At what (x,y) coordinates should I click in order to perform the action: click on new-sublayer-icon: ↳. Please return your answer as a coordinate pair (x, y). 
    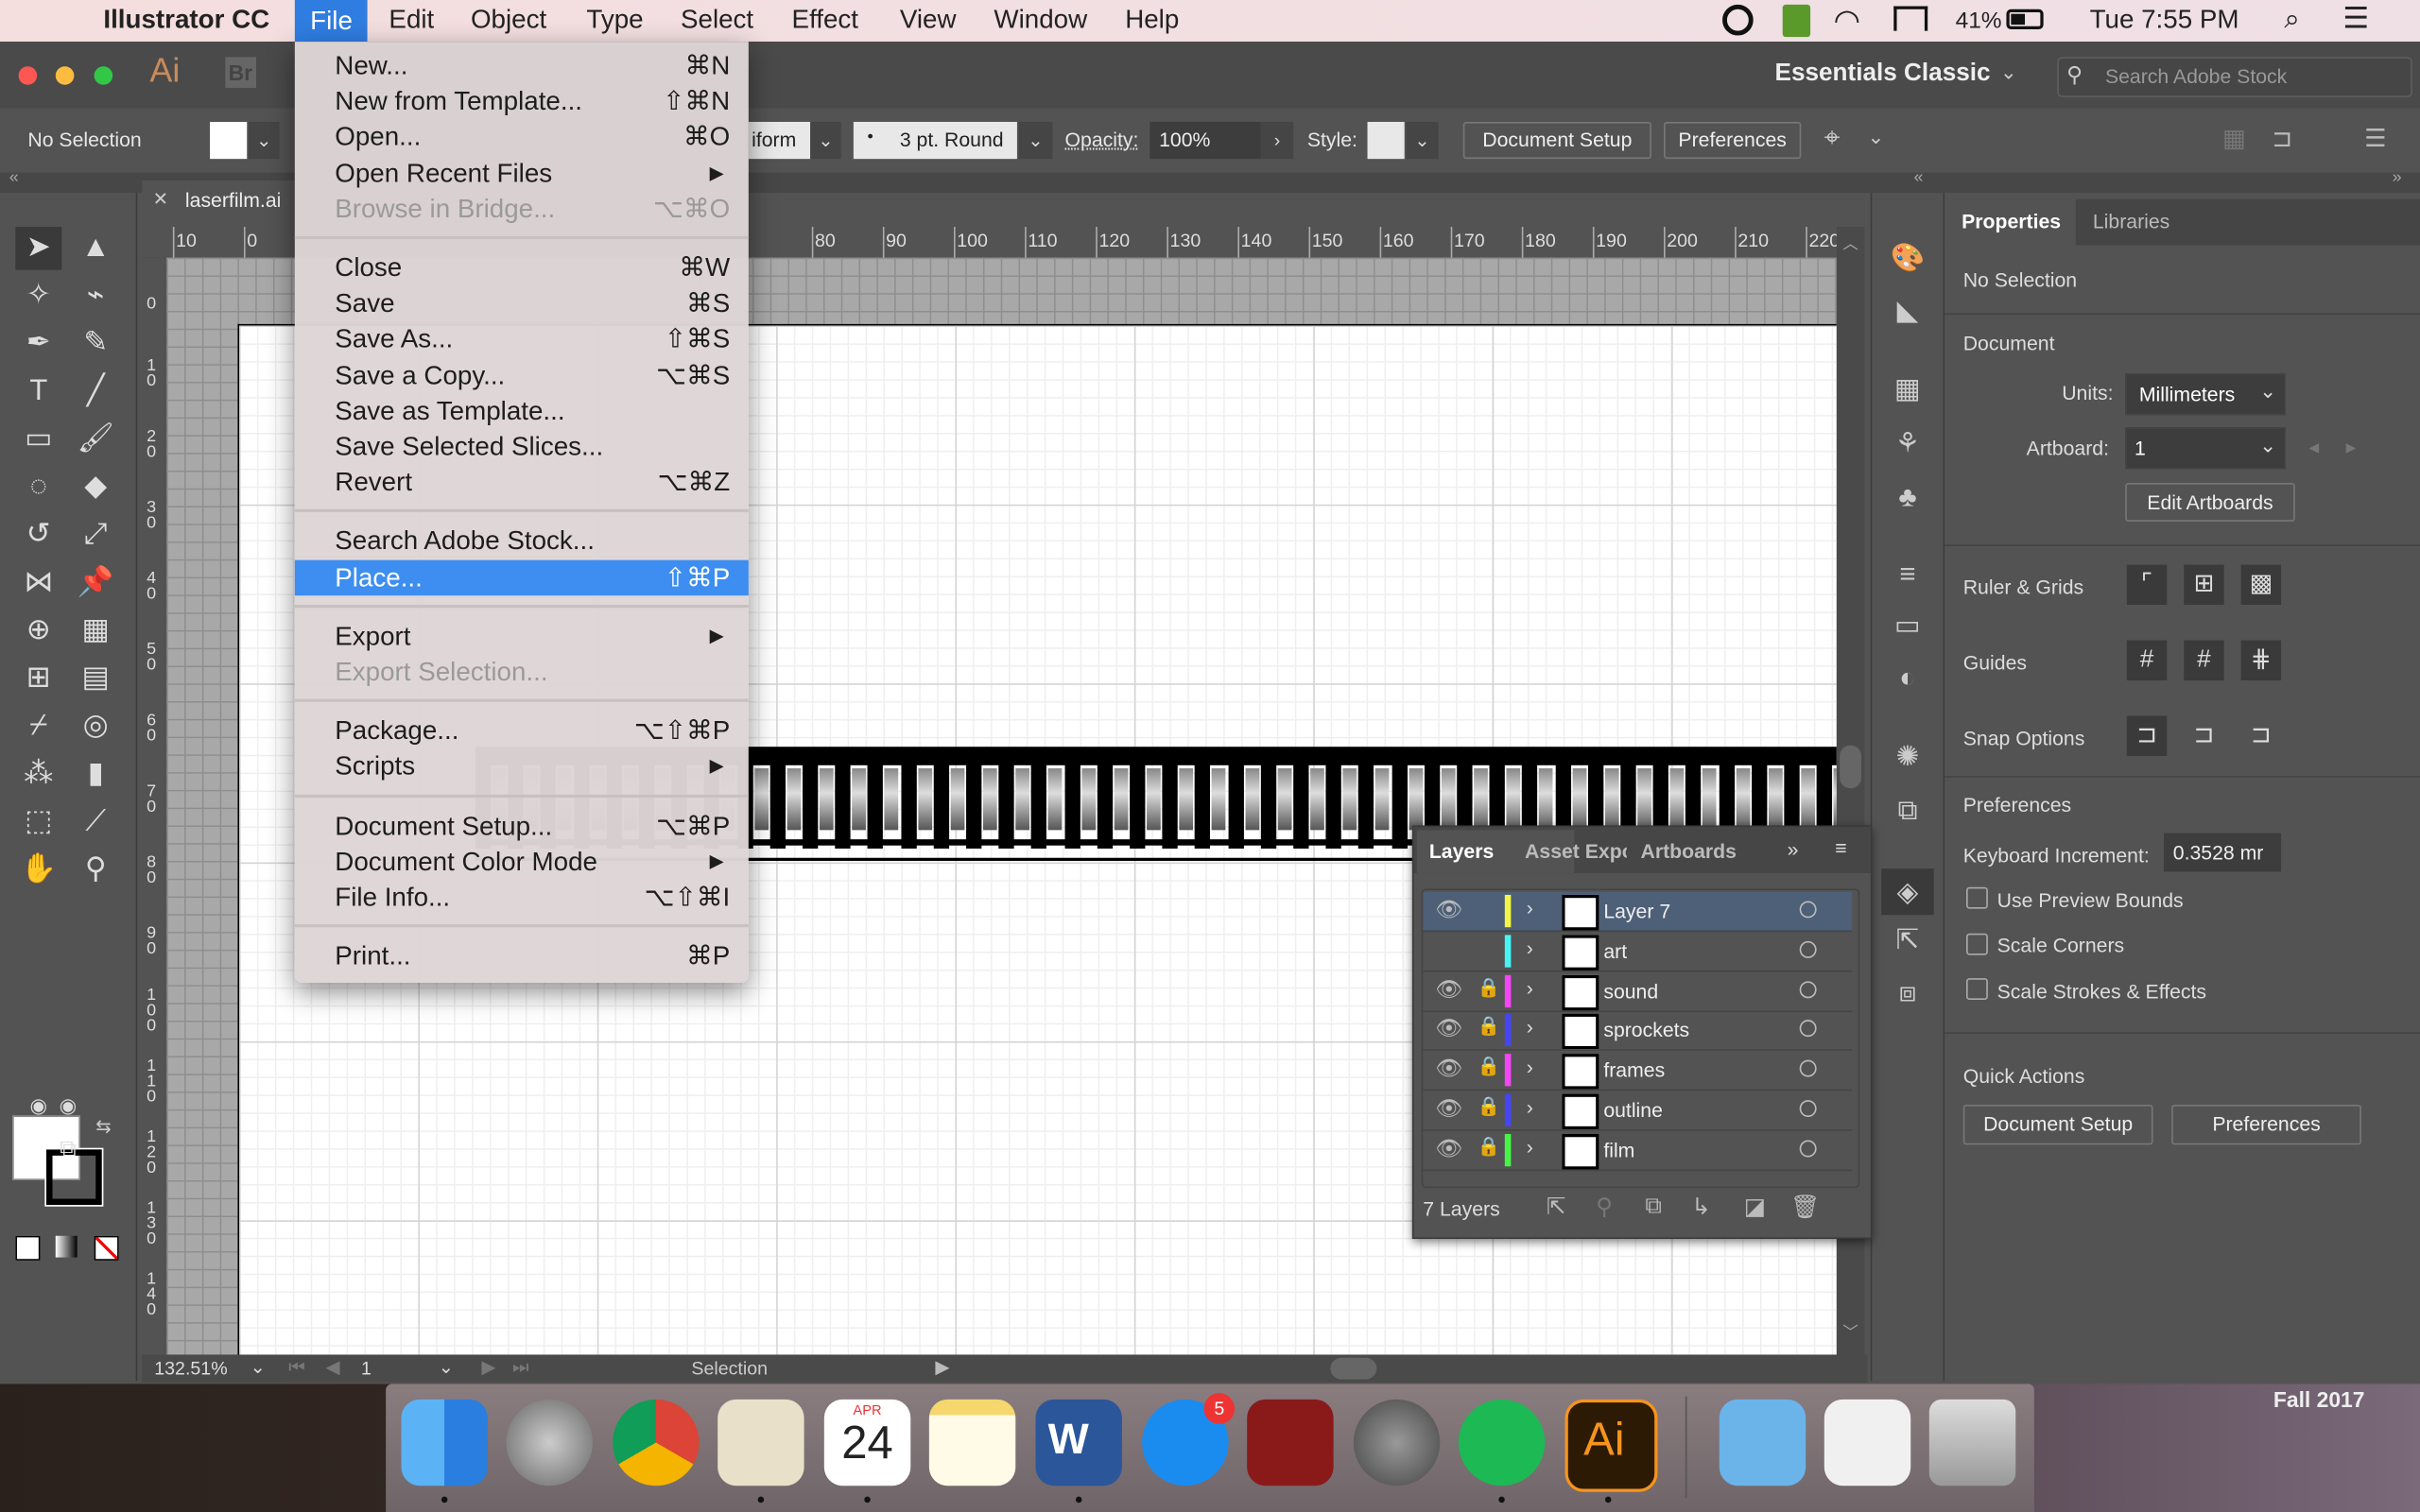
    Looking at the image, I should click on (1701, 1207).